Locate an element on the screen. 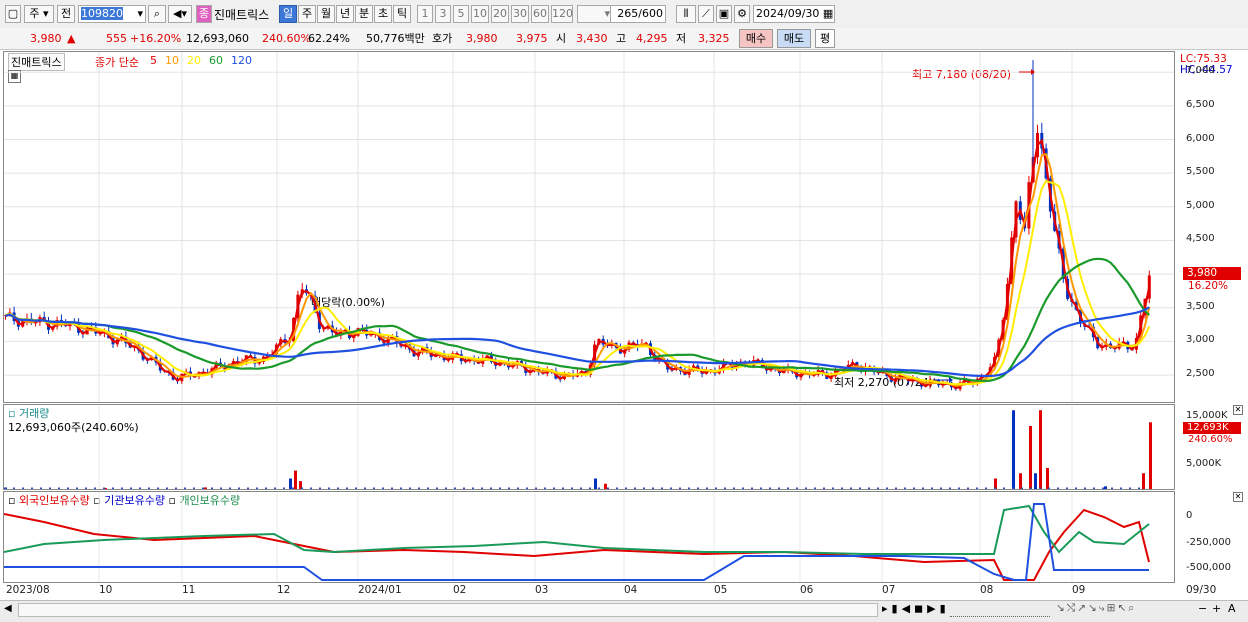  x-tick-9: 06 is located at coordinates (807, 590).